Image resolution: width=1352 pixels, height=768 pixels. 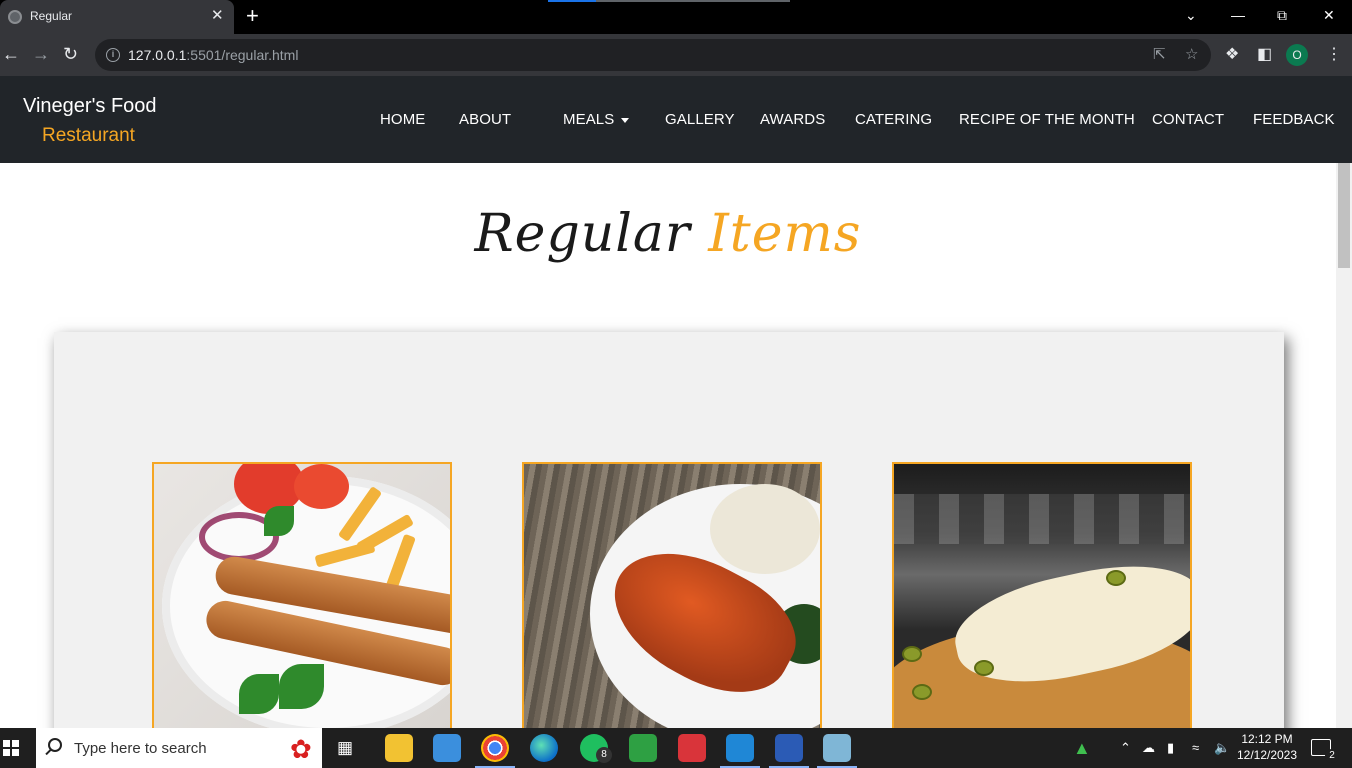 What do you see at coordinates (1267, 747) in the screenshot?
I see `taskbar-clock: 12:12 PM 12/12/2023` at bounding box center [1267, 747].